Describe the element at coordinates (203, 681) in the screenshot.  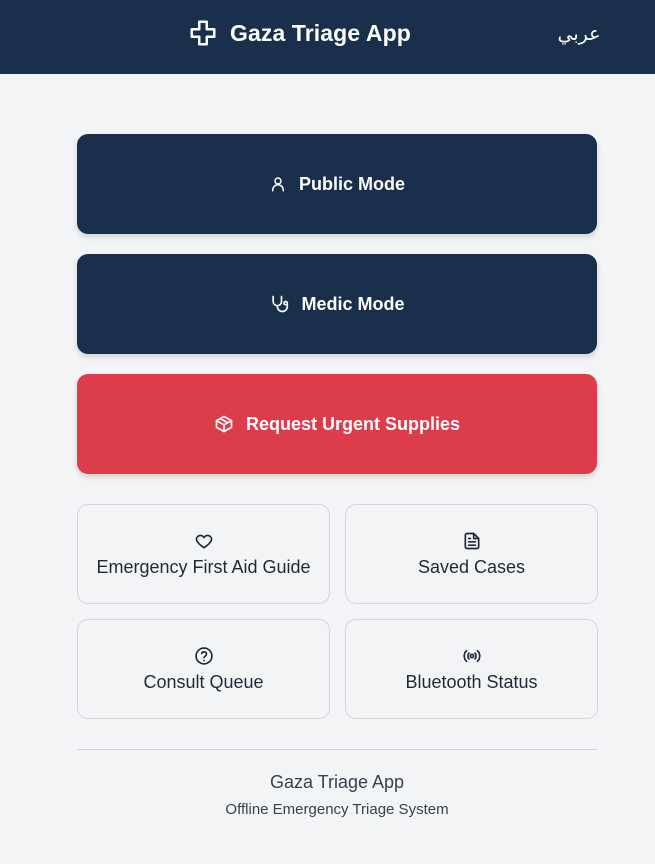
I see `consult-queue-label: Consult Queue` at that location.